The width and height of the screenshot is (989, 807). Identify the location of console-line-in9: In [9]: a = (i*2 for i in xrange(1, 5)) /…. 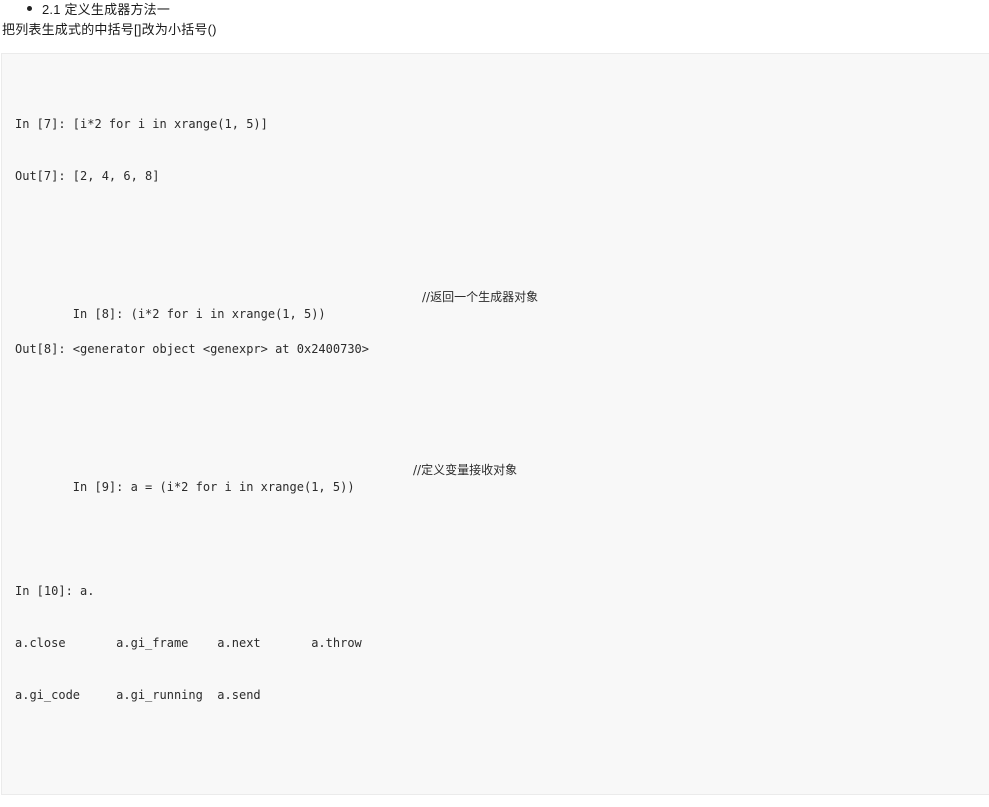
(502, 478).